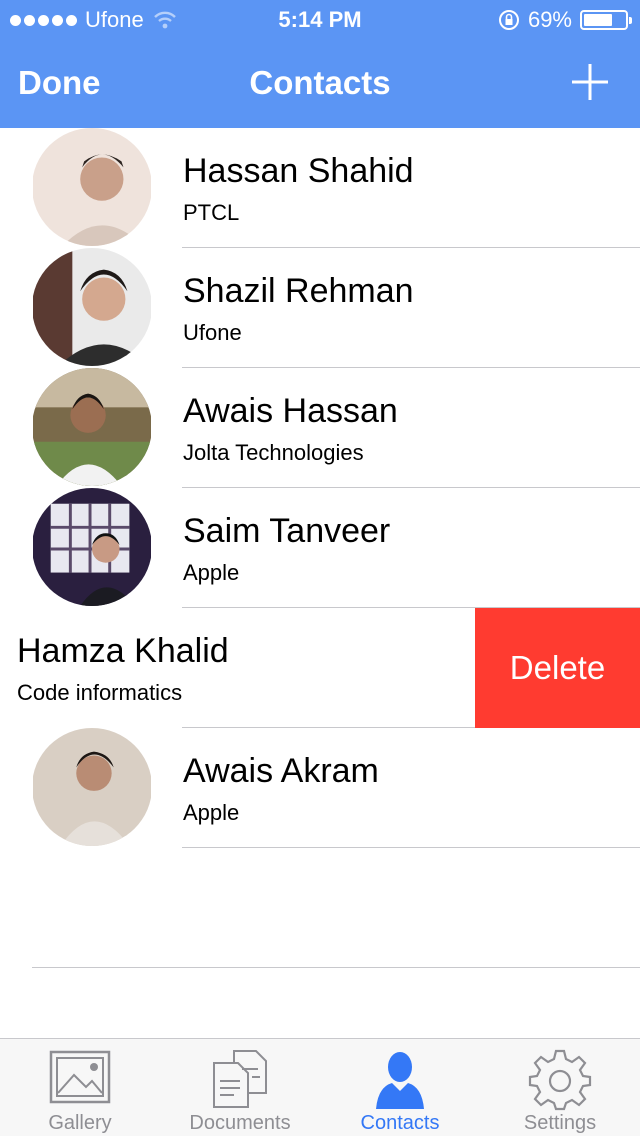 The height and width of the screenshot is (1136, 640). What do you see at coordinates (290, 411) in the screenshot?
I see `contact-name: Awais Hassan` at bounding box center [290, 411].